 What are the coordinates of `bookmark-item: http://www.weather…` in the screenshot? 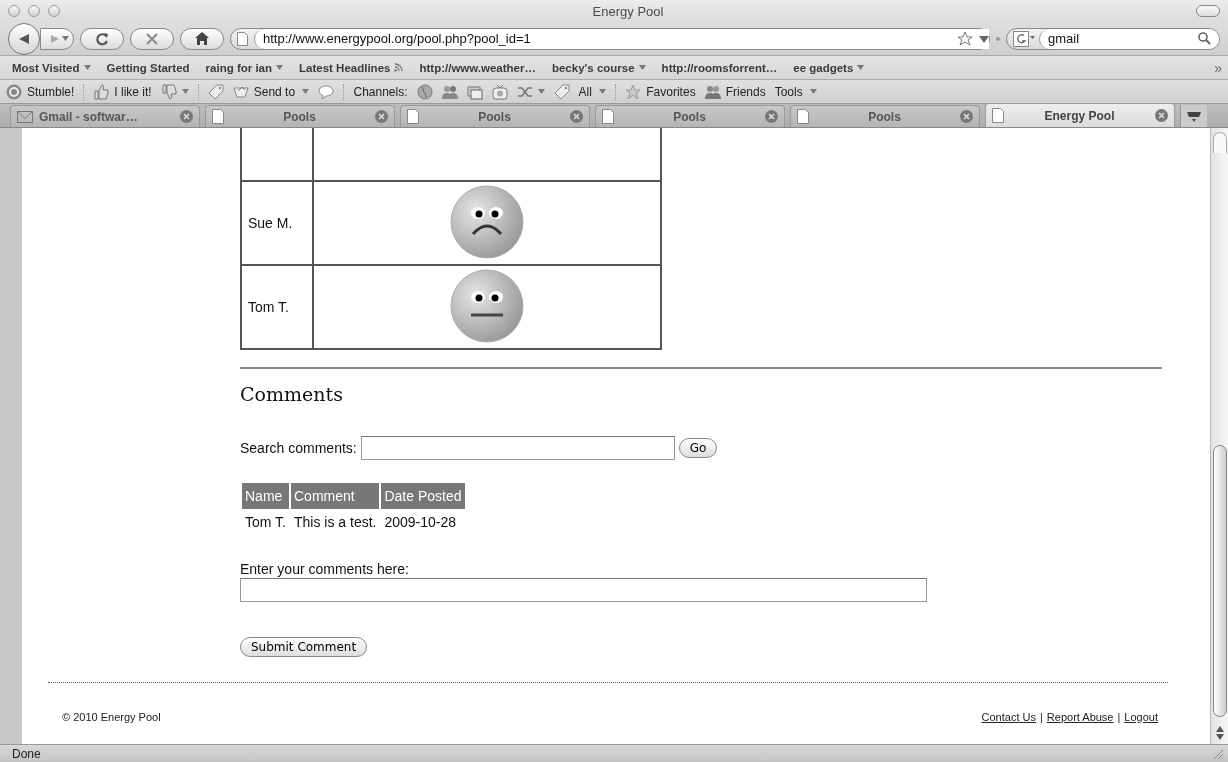 It's located at (477, 67).